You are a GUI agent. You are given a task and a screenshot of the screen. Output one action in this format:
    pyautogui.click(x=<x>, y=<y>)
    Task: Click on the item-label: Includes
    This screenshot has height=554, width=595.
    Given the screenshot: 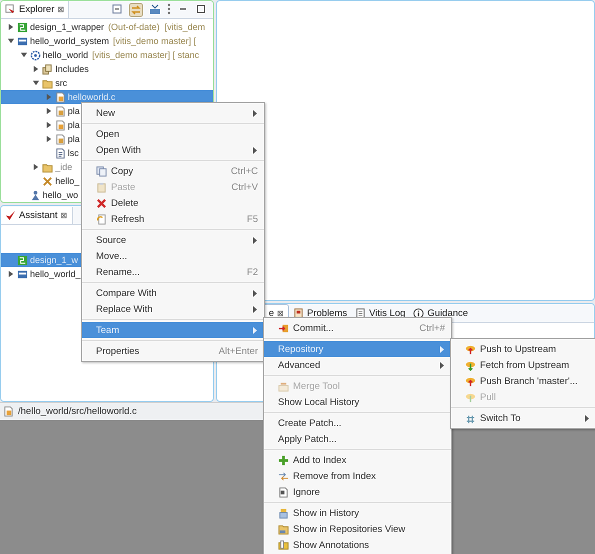 What is the action you would take?
    pyautogui.click(x=72, y=69)
    